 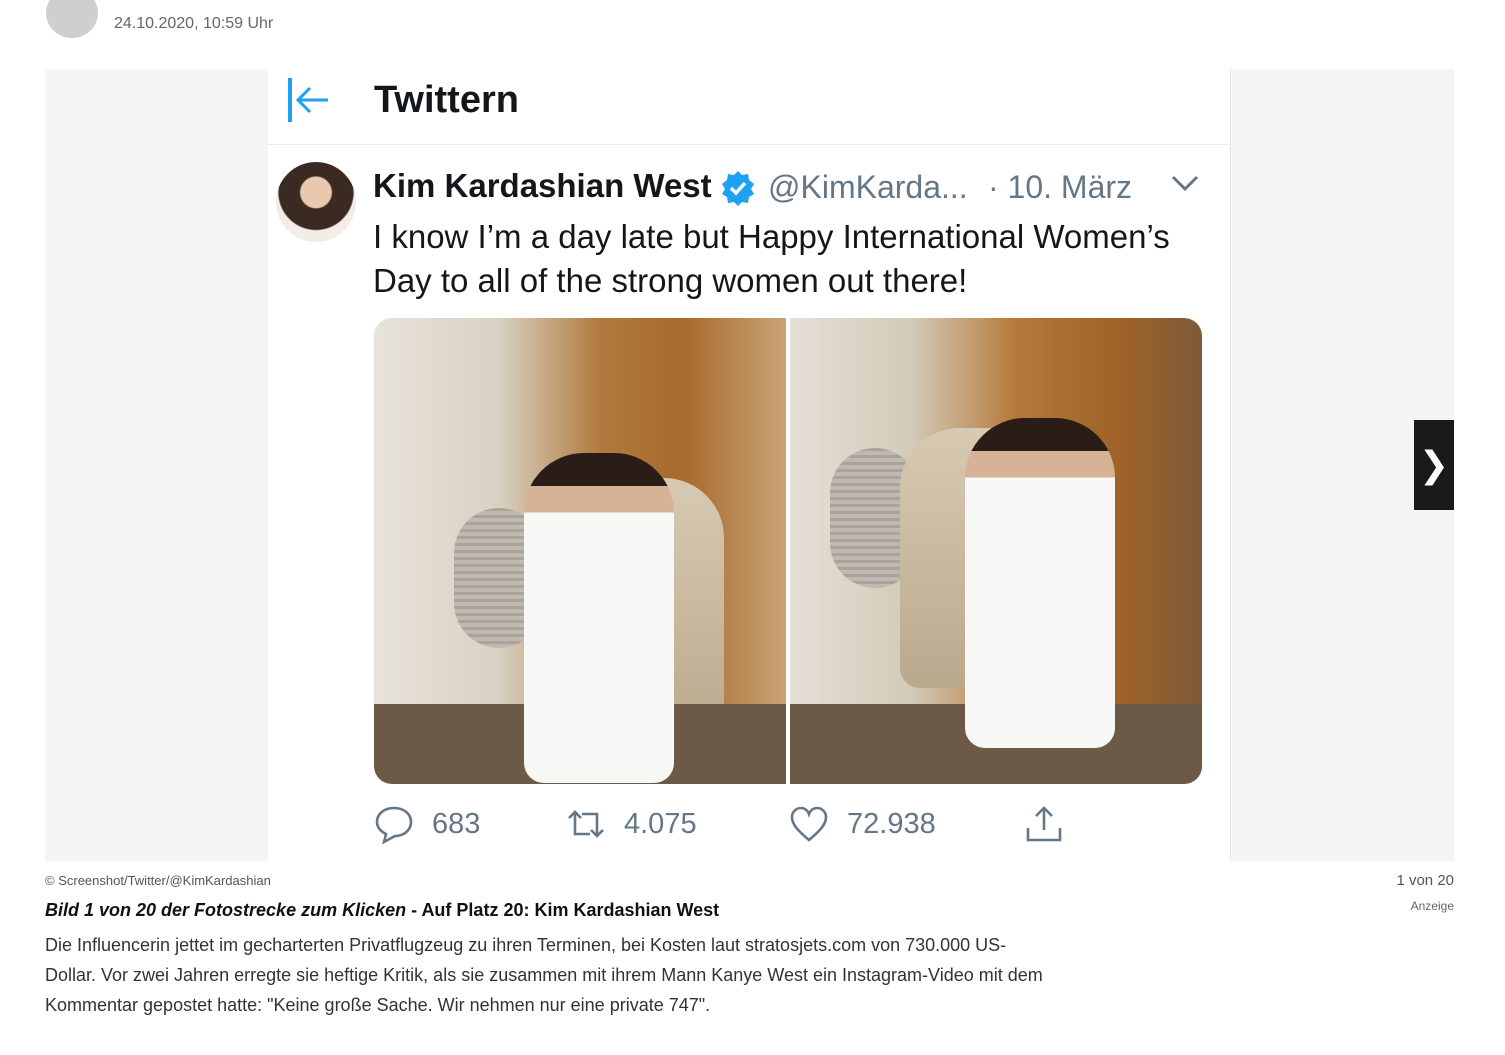 I want to click on gallery-next-button: ❯, so click(x=1434, y=465).